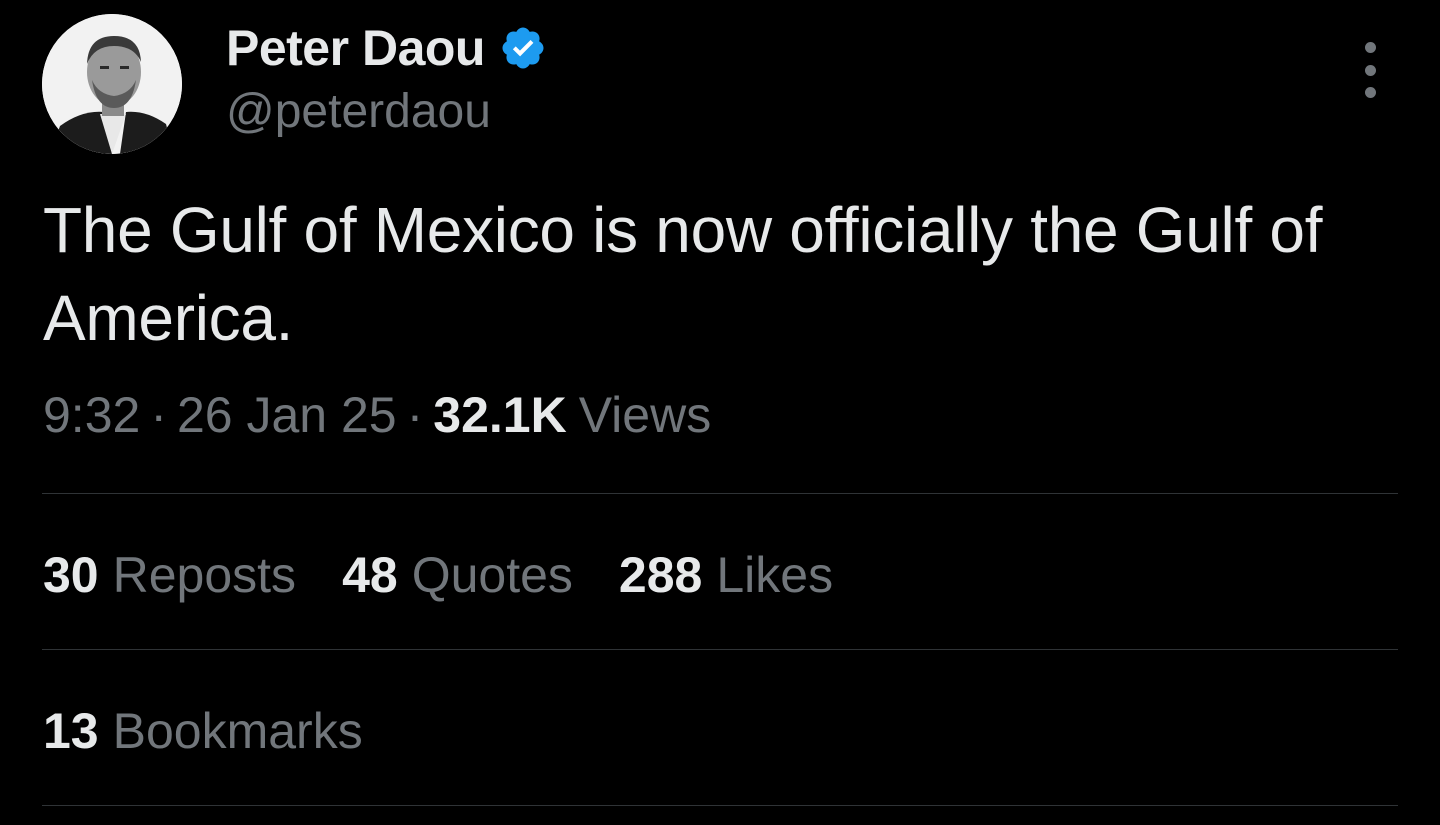 The height and width of the screenshot is (825, 1440). Describe the element at coordinates (775, 575) in the screenshot. I see `likes-label: Likes` at that location.